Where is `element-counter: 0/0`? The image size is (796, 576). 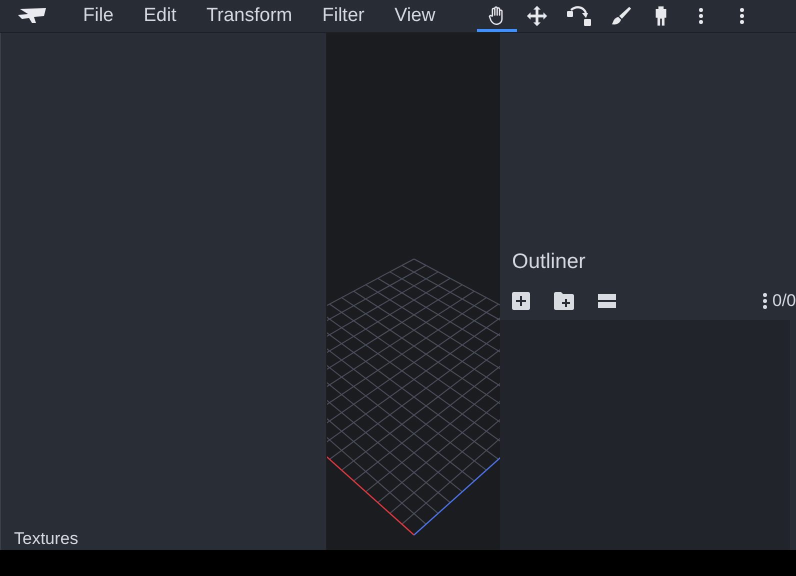
element-counter: 0/0 is located at coordinates (784, 301).